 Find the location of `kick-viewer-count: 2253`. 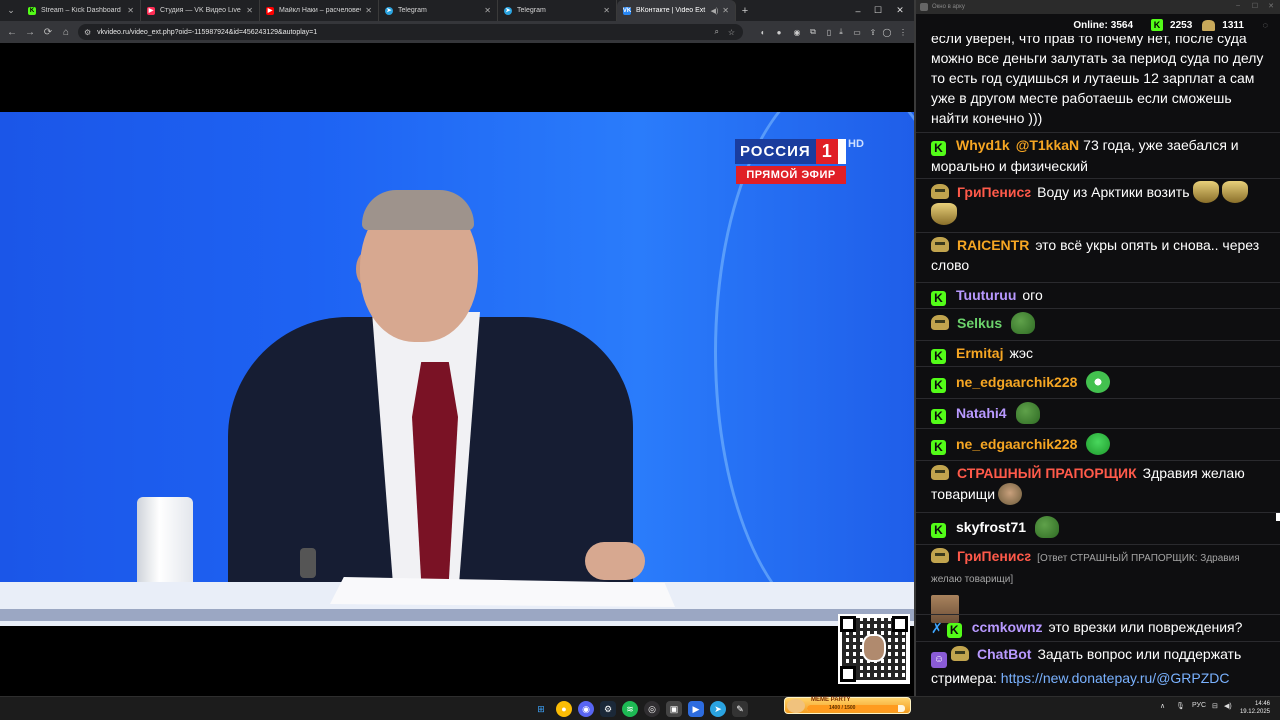

kick-viewer-count: 2253 is located at coordinates (1181, 25).